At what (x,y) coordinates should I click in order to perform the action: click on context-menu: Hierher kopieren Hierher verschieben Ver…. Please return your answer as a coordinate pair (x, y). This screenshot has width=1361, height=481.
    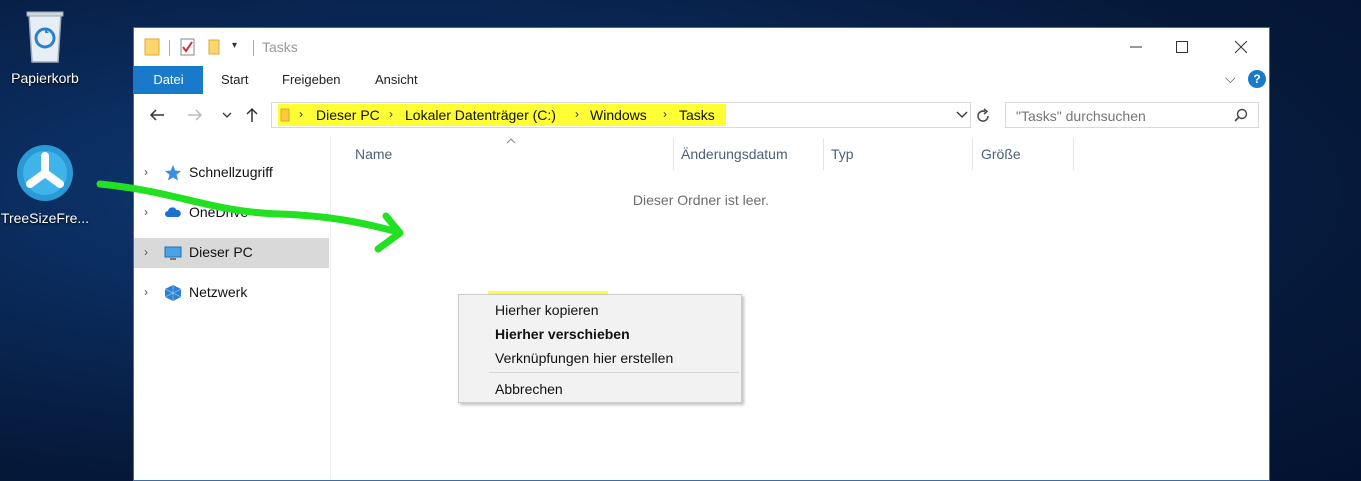
    Looking at the image, I should click on (600, 348).